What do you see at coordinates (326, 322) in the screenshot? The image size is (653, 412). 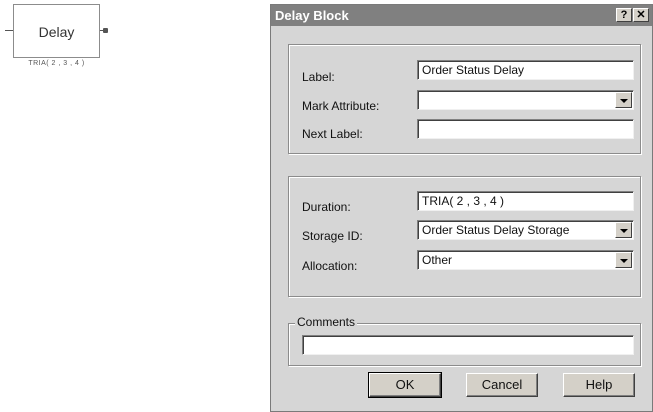 I see `comments-caption: Comments` at bounding box center [326, 322].